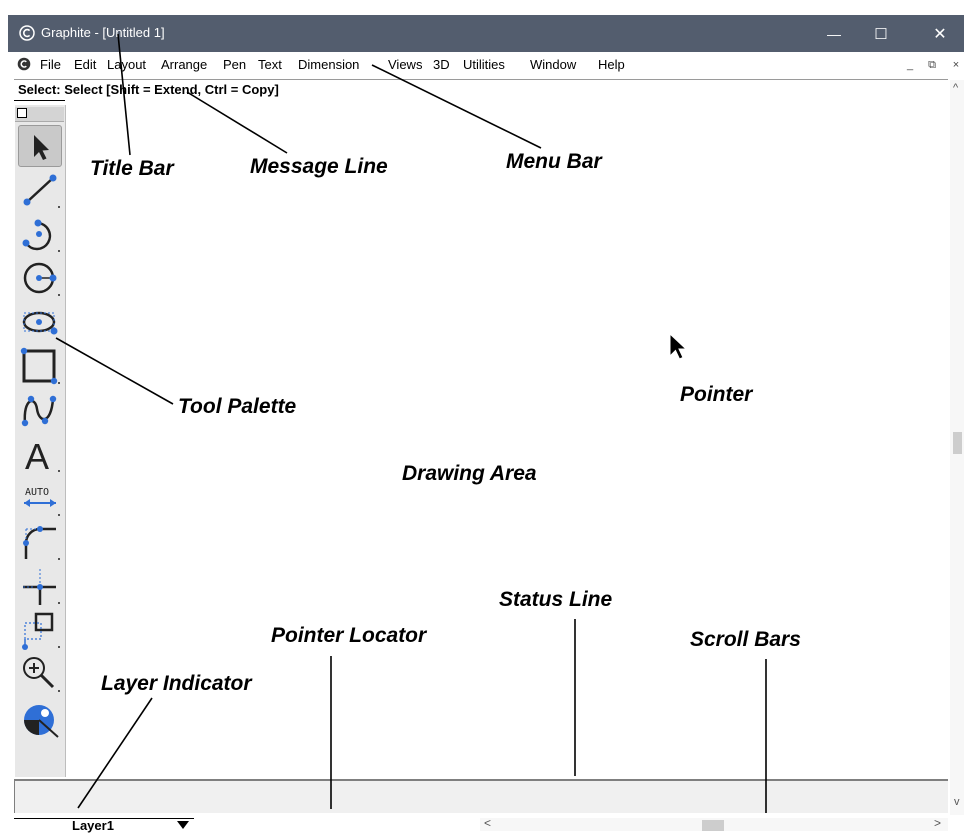 The image size is (964, 833). What do you see at coordinates (22, 113) in the screenshot?
I see `palette-collapse-button` at bounding box center [22, 113].